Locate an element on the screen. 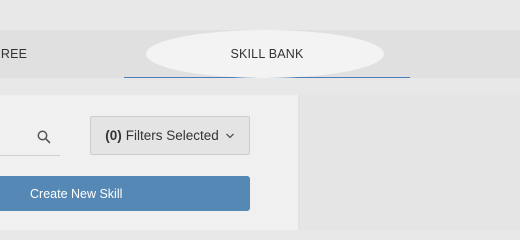 The image size is (520, 240). search-icon is located at coordinates (44, 137).